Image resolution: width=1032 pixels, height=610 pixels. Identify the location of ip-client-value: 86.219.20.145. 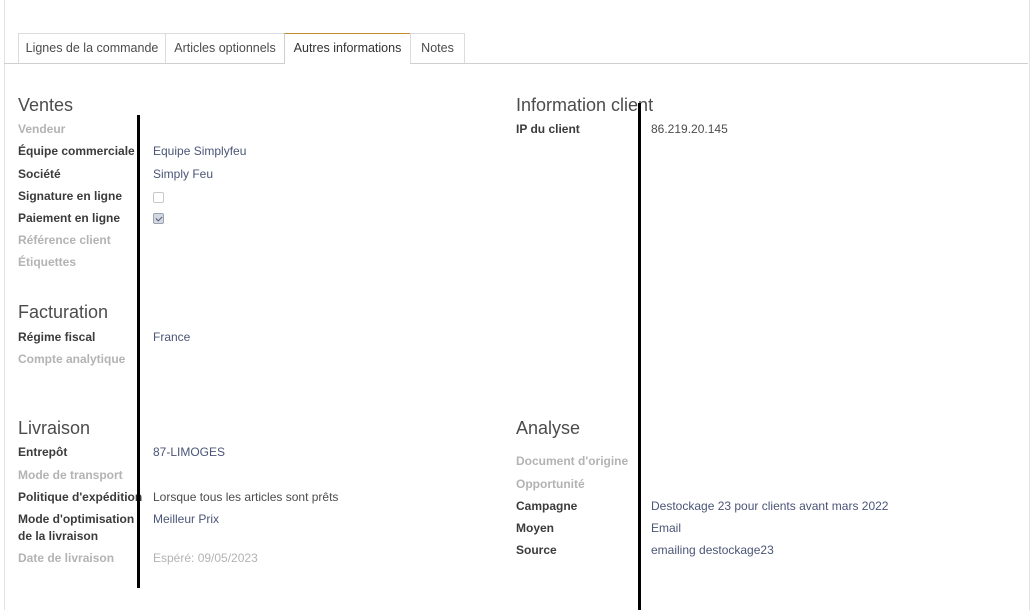
(689, 129).